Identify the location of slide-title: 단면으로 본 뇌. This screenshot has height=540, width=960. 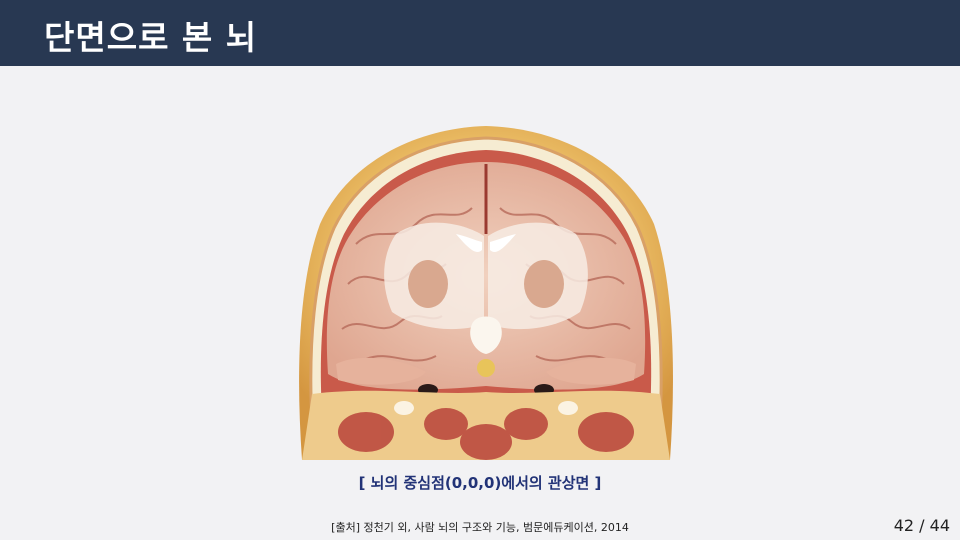
(151, 37).